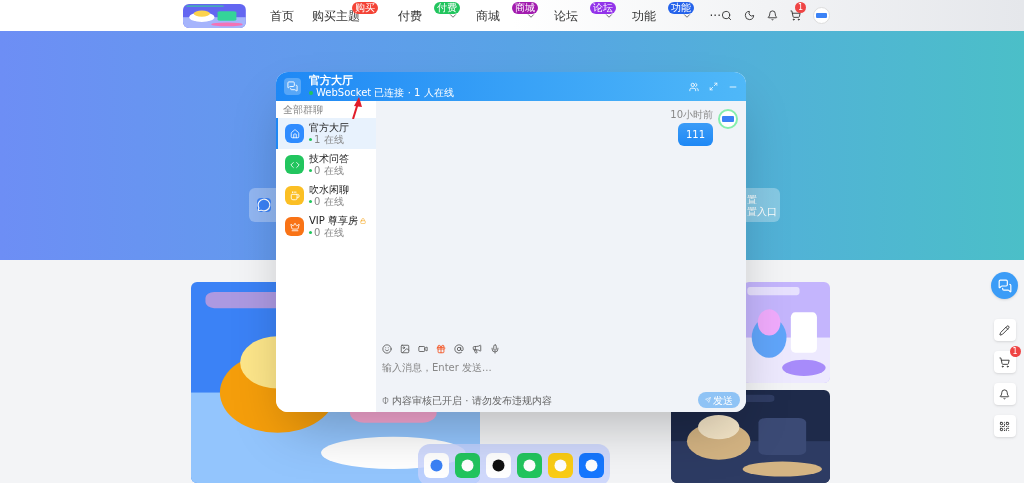  What do you see at coordinates (495, 349) in the screenshot?
I see `microphone-icon` at bounding box center [495, 349].